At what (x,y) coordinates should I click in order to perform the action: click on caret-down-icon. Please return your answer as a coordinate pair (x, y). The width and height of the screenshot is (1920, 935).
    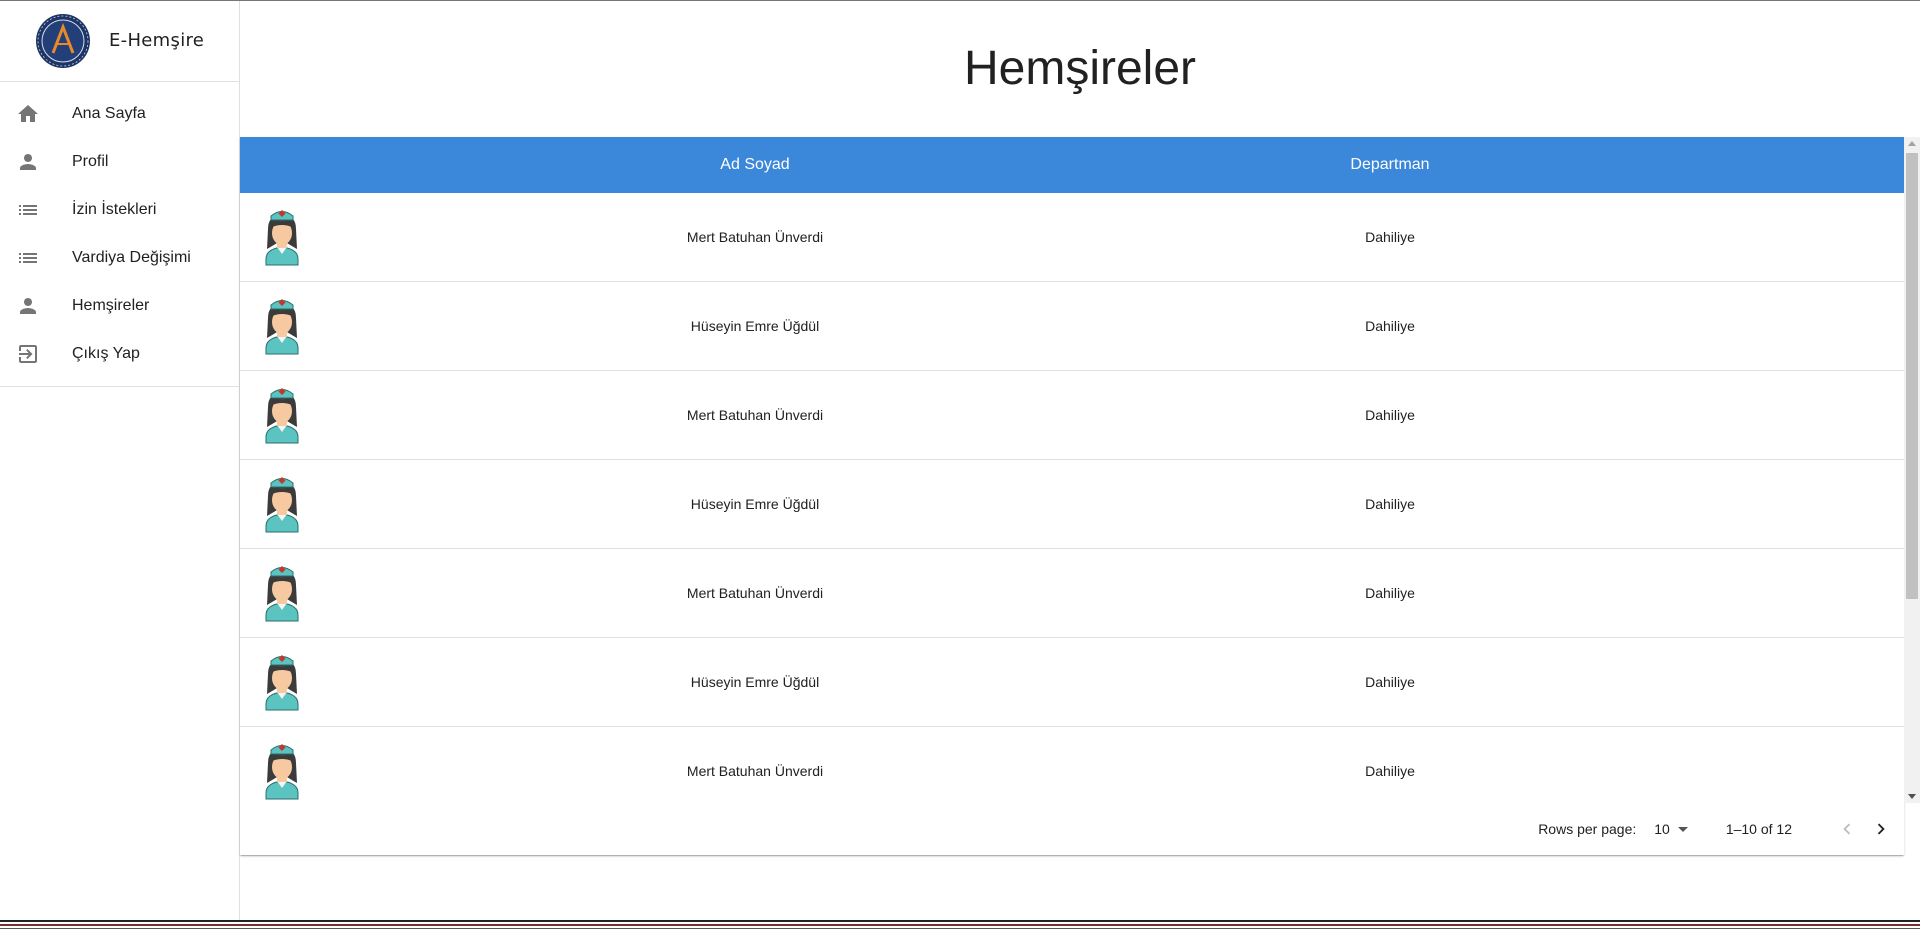
    Looking at the image, I should click on (1682, 829).